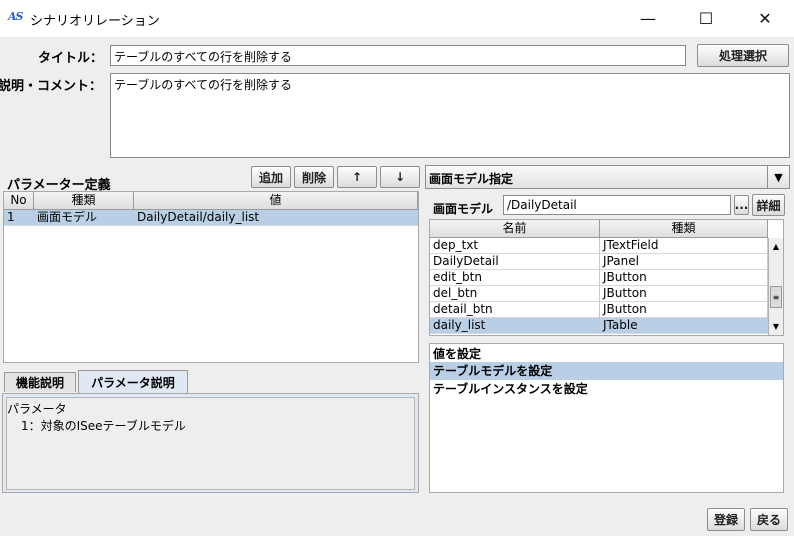  I want to click on tab-param-description: パラメータ説明, so click(133, 381).